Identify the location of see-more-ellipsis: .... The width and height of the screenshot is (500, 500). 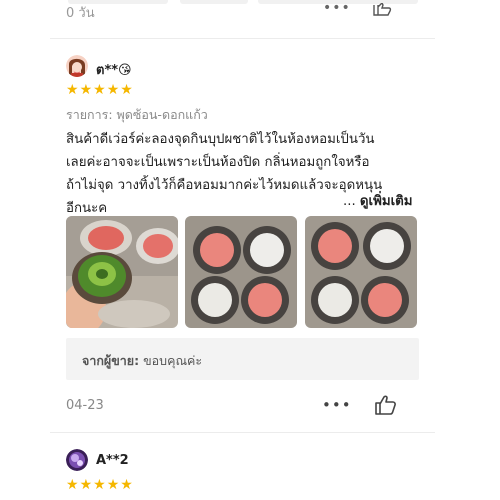
(349, 201).